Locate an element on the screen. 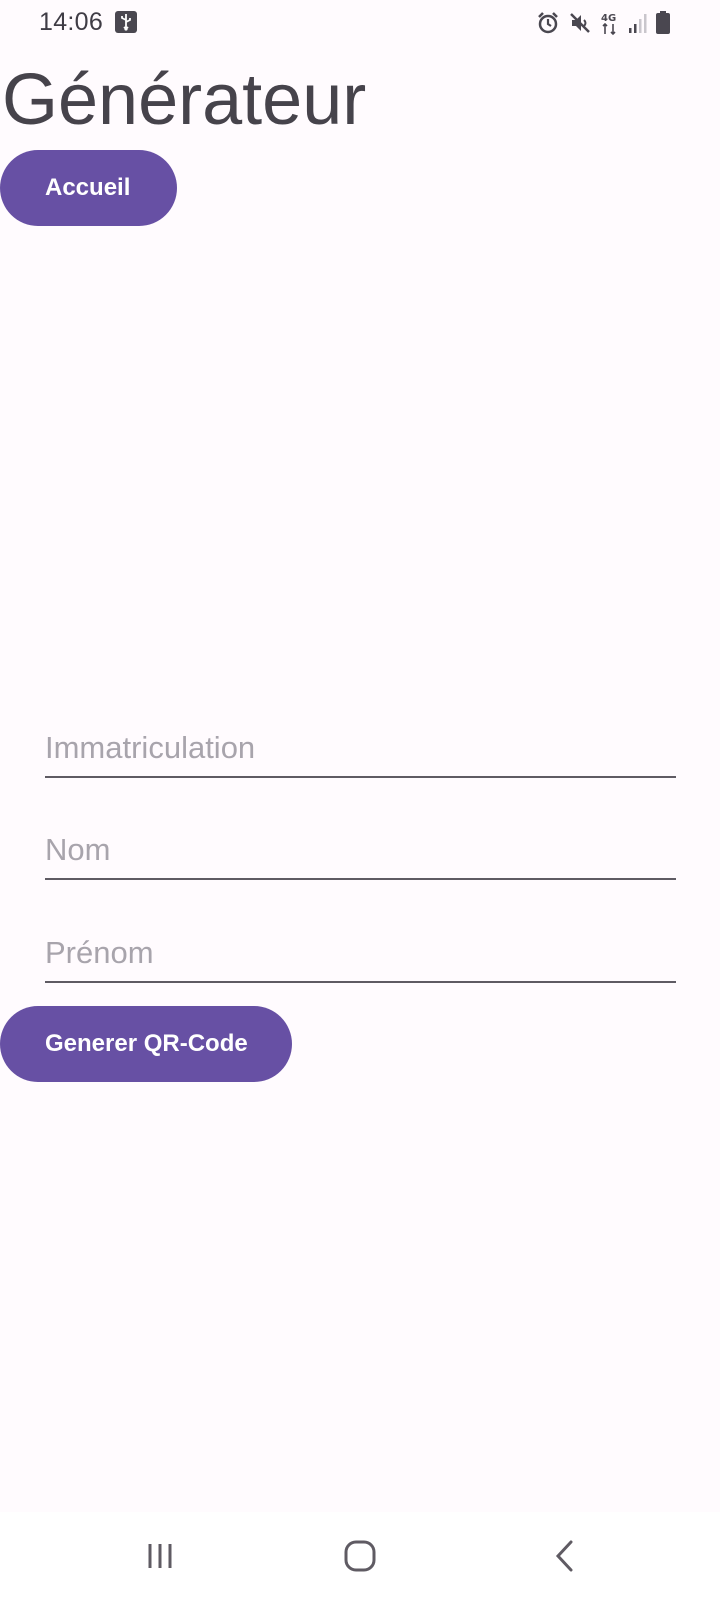 The width and height of the screenshot is (720, 1600). back-icon is located at coordinates (564, 1556).